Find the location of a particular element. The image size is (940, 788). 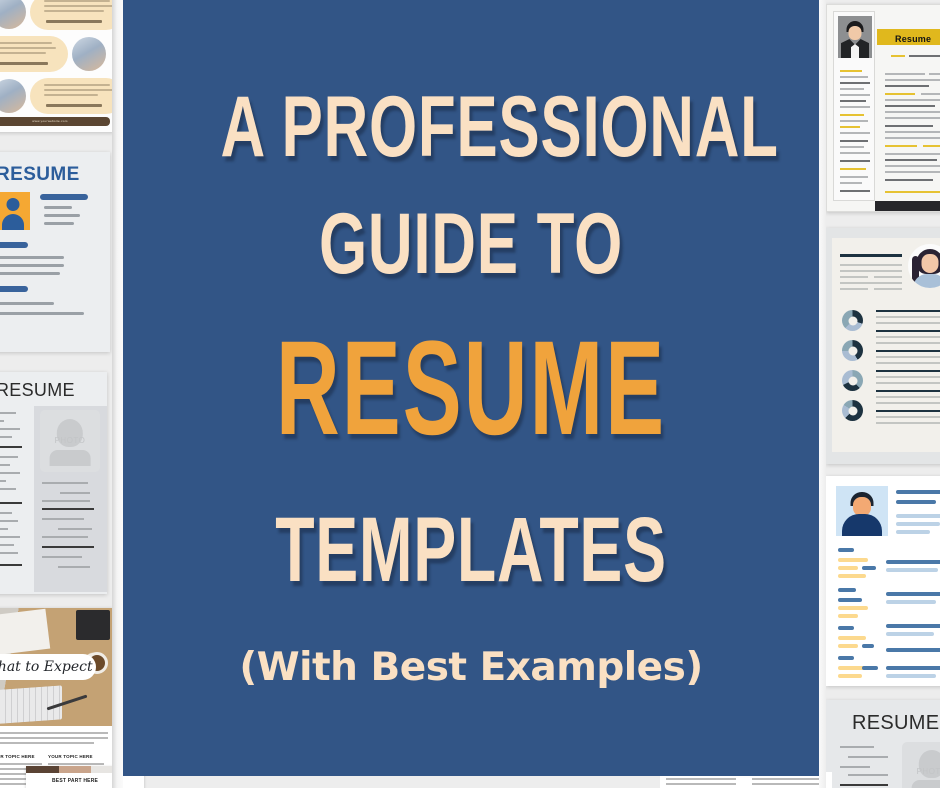

thumbnail-testimonial-template: www.yourwebsite.com is located at coordinates (57, 66).